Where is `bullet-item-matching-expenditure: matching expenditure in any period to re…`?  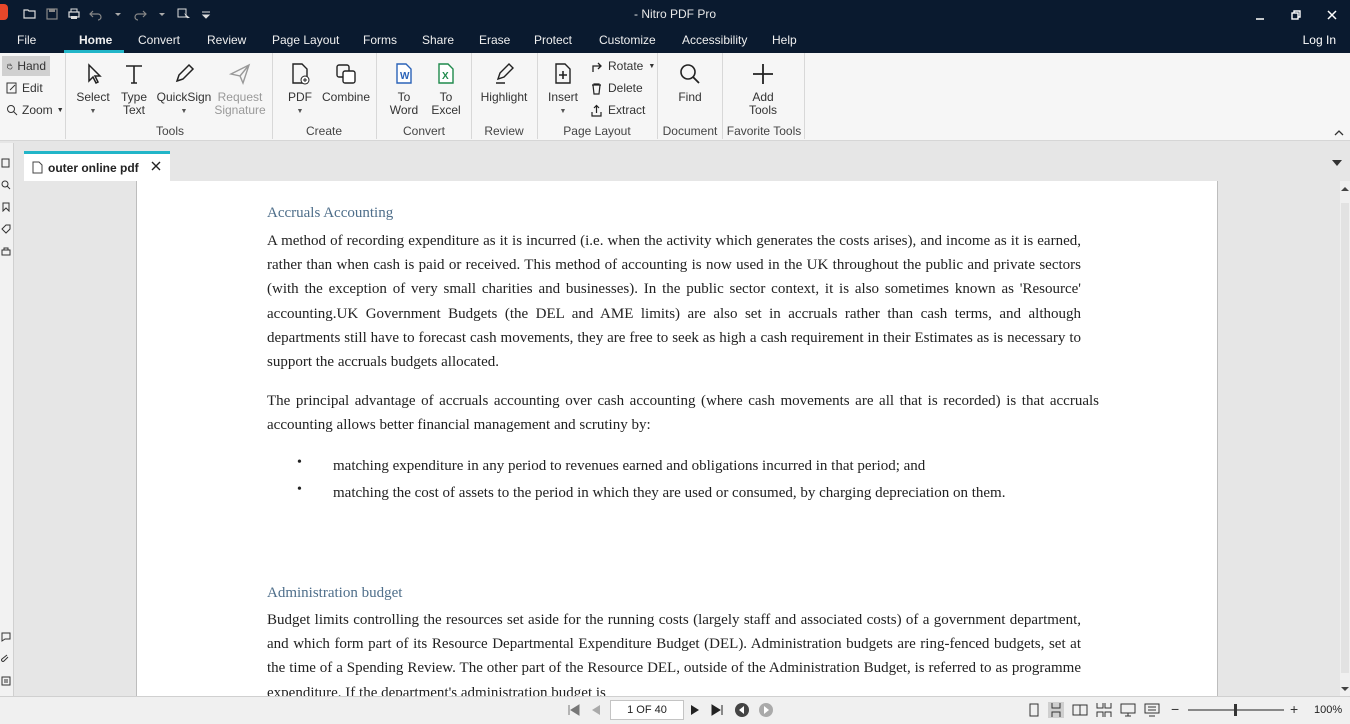 bullet-item-matching-expenditure: matching expenditure in any period to re… is located at coordinates (629, 466).